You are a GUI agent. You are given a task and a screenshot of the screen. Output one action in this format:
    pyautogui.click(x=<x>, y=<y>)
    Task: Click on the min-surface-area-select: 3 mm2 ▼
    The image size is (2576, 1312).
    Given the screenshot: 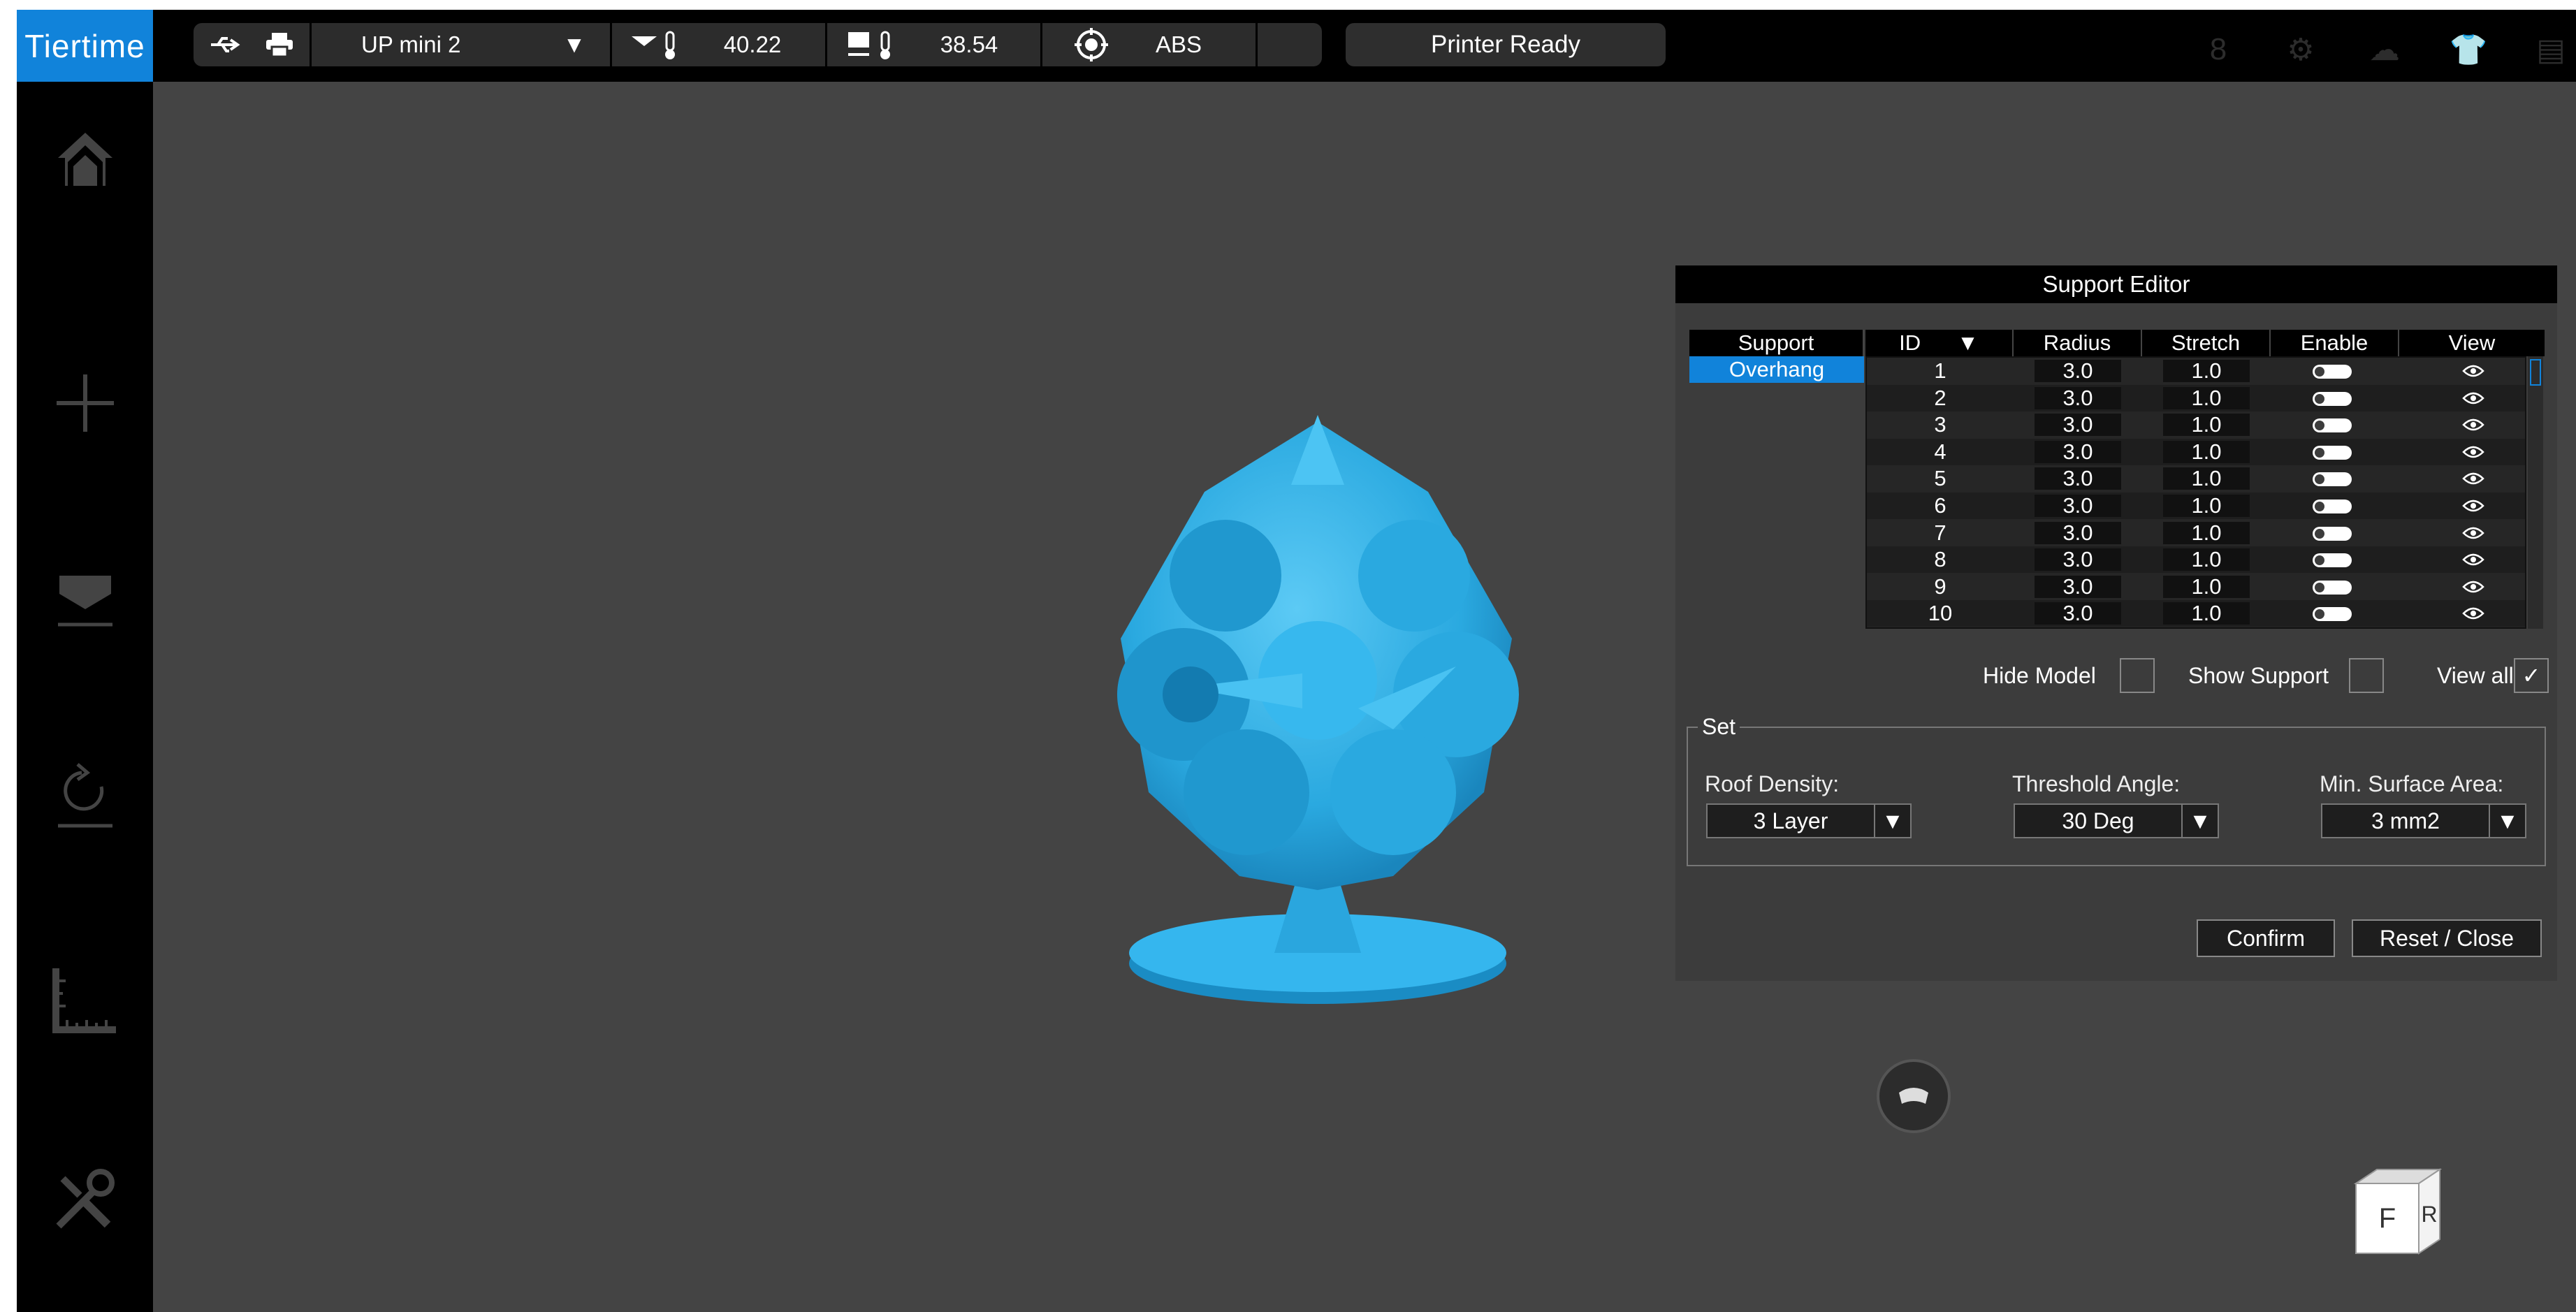 What is the action you would take?
    pyautogui.click(x=2423, y=820)
    